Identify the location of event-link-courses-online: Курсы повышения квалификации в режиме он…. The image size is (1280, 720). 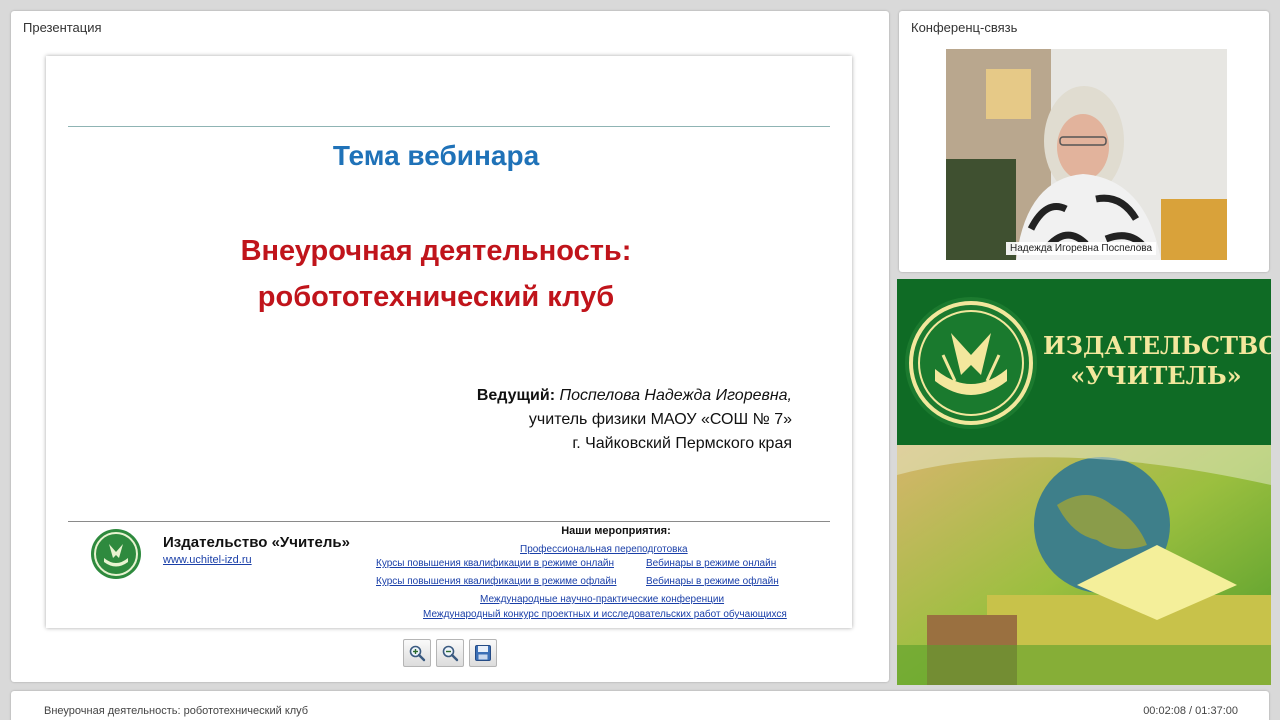
(495, 563).